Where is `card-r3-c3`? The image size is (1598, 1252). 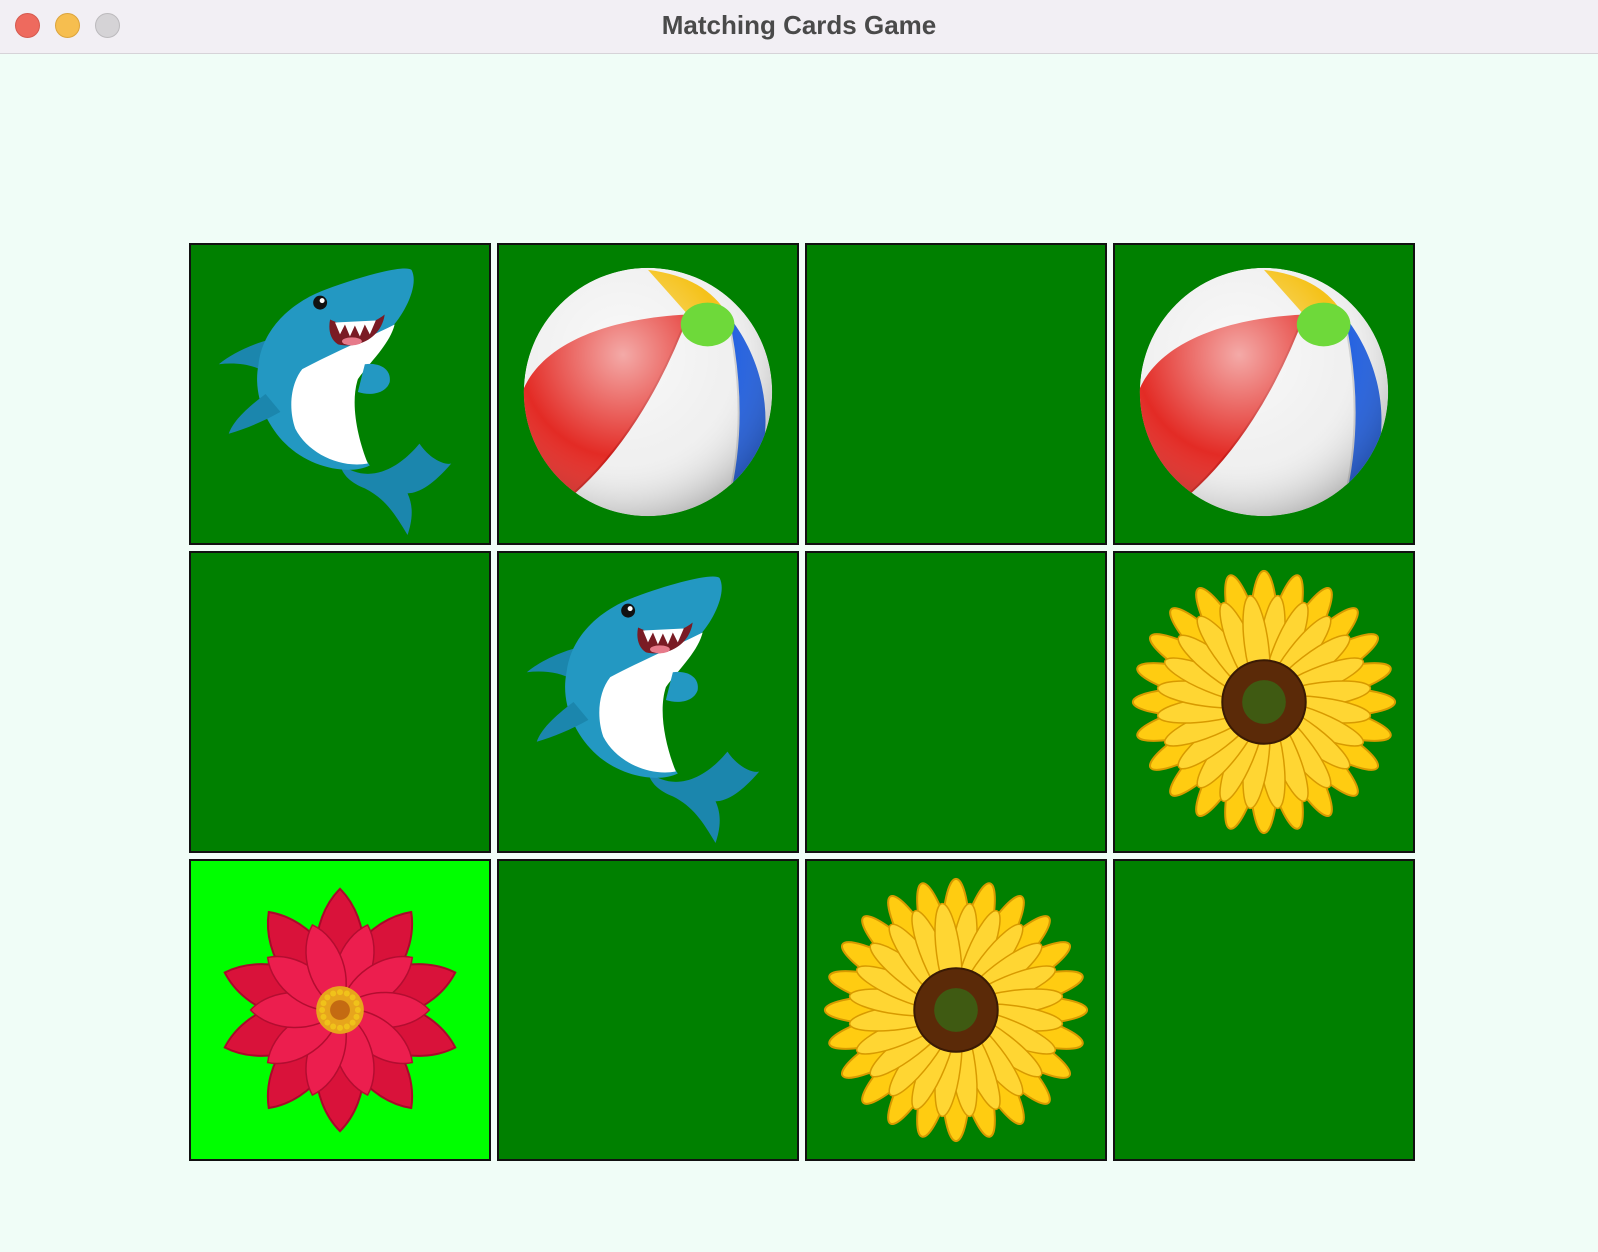
card-r3-c3 is located at coordinates (956, 1010).